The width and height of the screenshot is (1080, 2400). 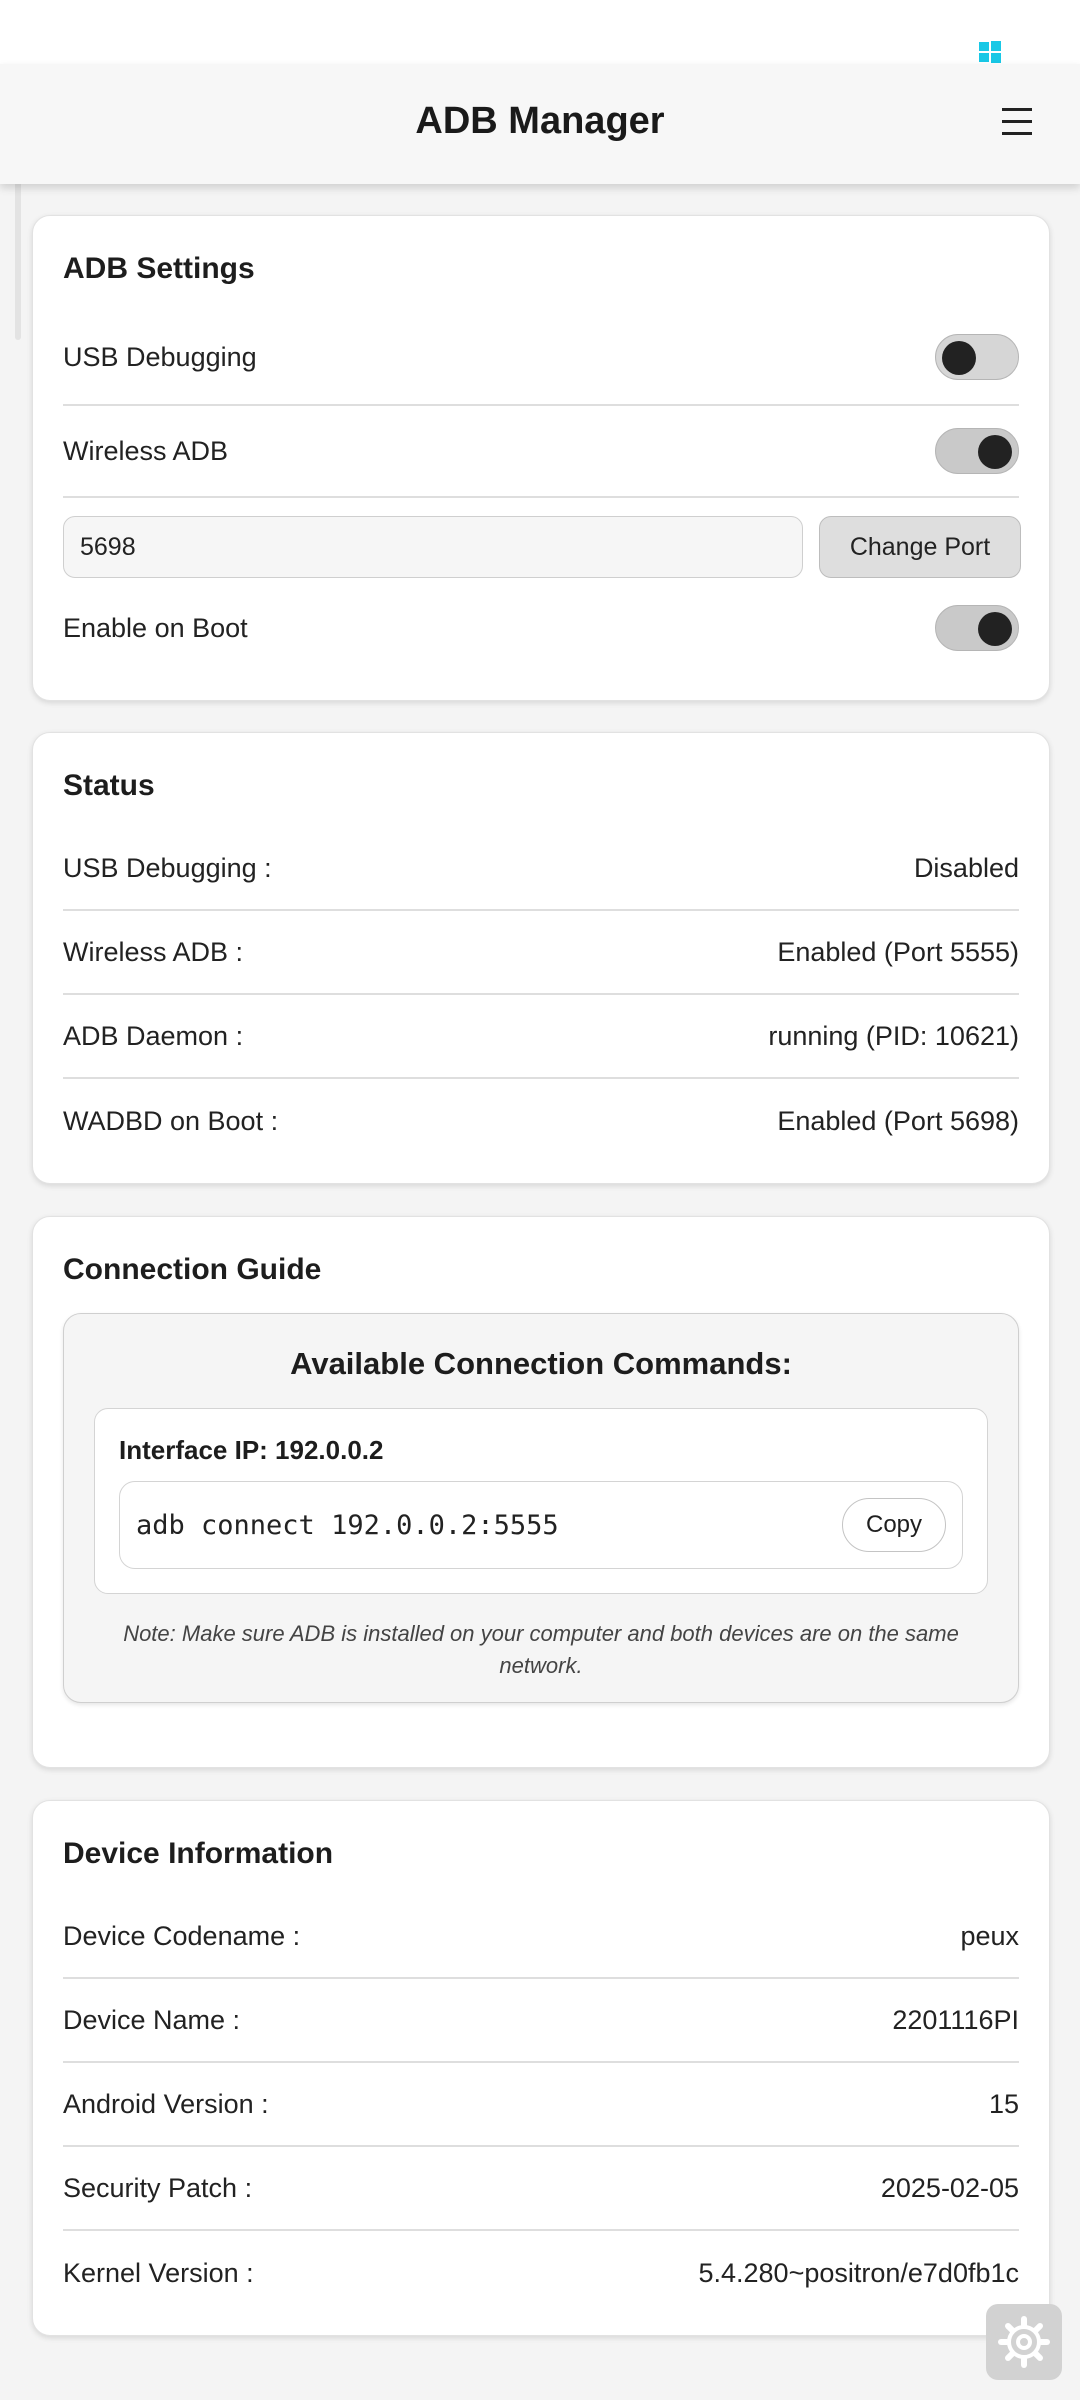 What do you see at coordinates (171, 1120) in the screenshot?
I see `status-row-label: WADBD on Boot :` at bounding box center [171, 1120].